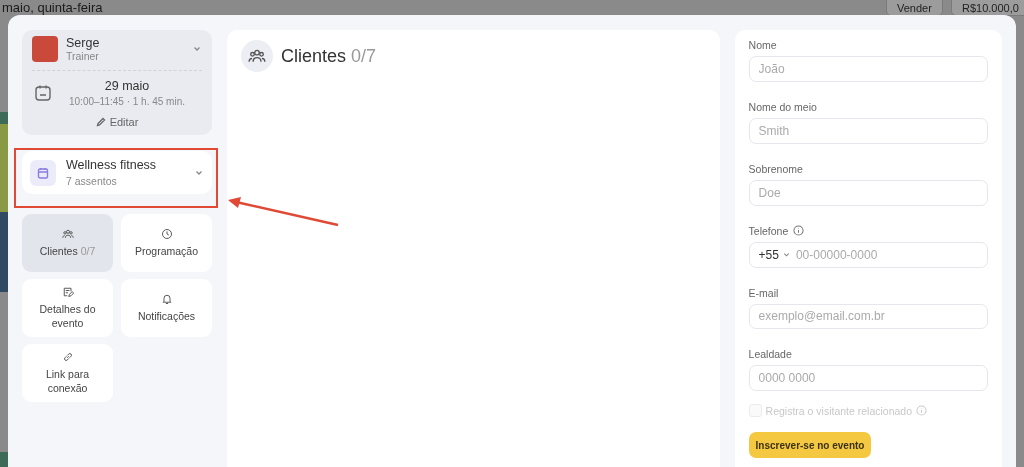 The image size is (1024, 467). I want to click on event-date: 29 maio, so click(127, 86).